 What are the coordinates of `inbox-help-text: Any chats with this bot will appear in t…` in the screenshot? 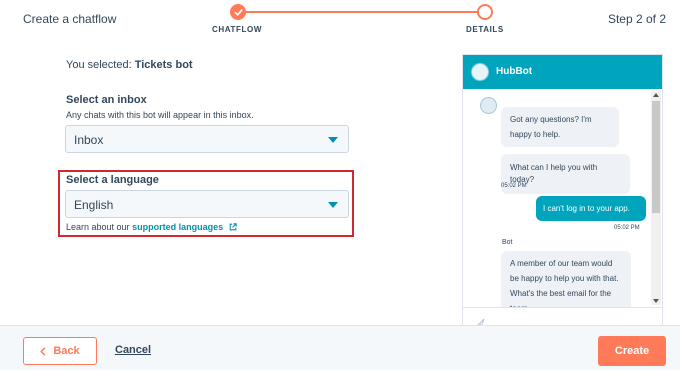 It's located at (160, 115).